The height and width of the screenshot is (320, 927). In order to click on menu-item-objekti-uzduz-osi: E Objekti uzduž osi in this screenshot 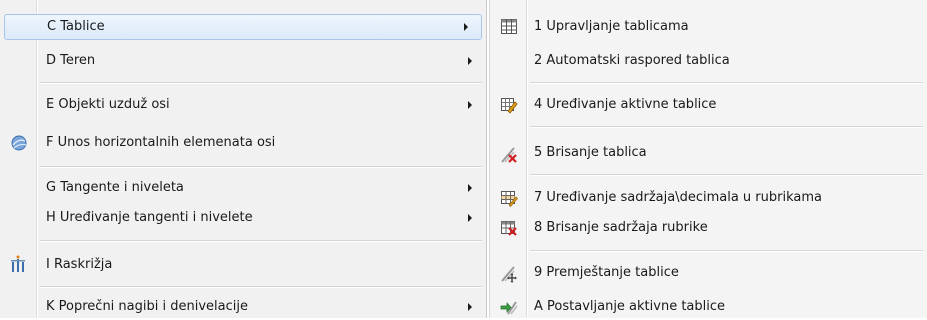, I will do `click(243, 105)`.